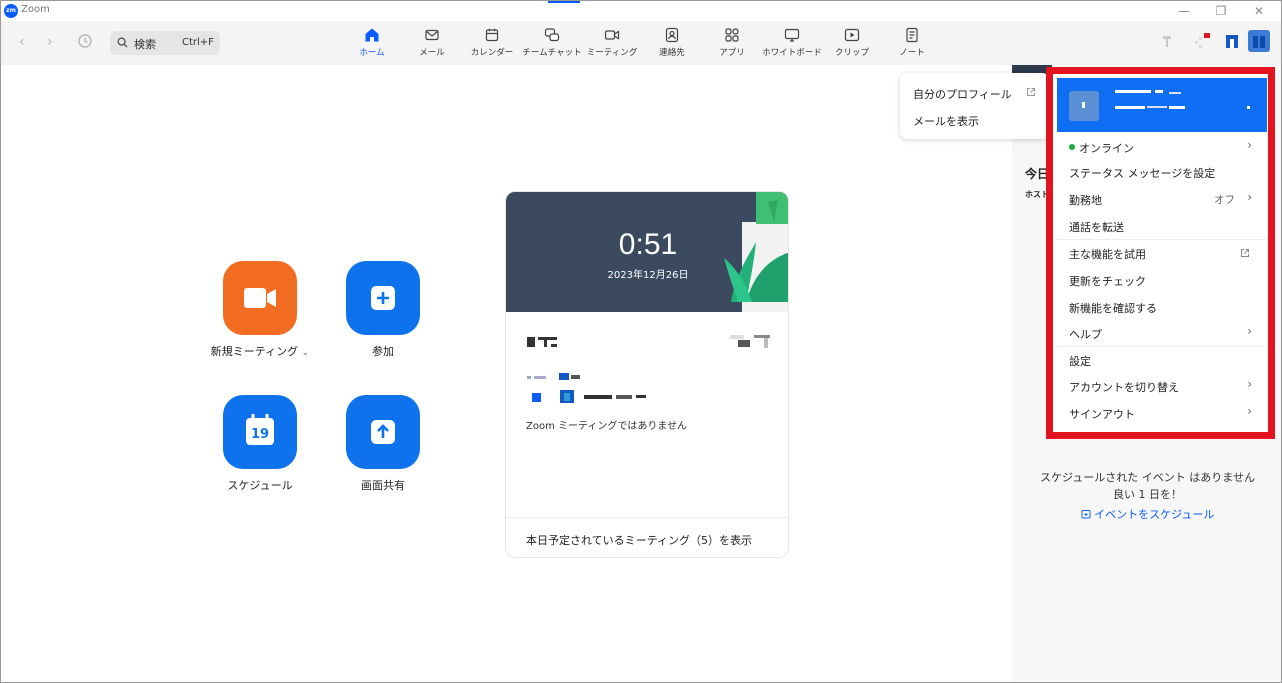  I want to click on show-mail-label: メールを表示, so click(946, 121).